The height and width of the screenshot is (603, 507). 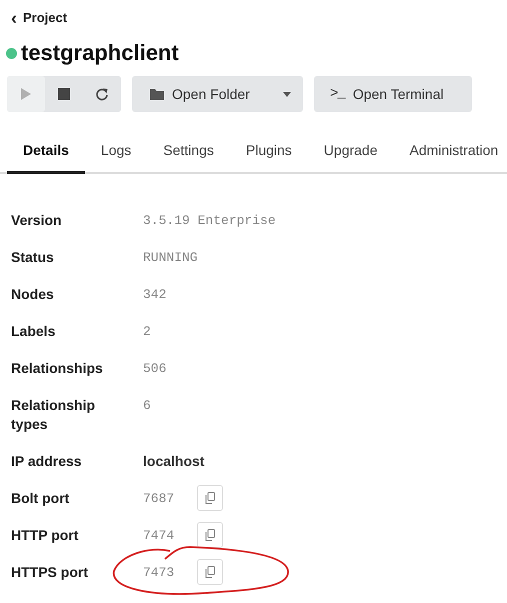 What do you see at coordinates (53, 415) in the screenshot?
I see `field-label: Relationship types` at bounding box center [53, 415].